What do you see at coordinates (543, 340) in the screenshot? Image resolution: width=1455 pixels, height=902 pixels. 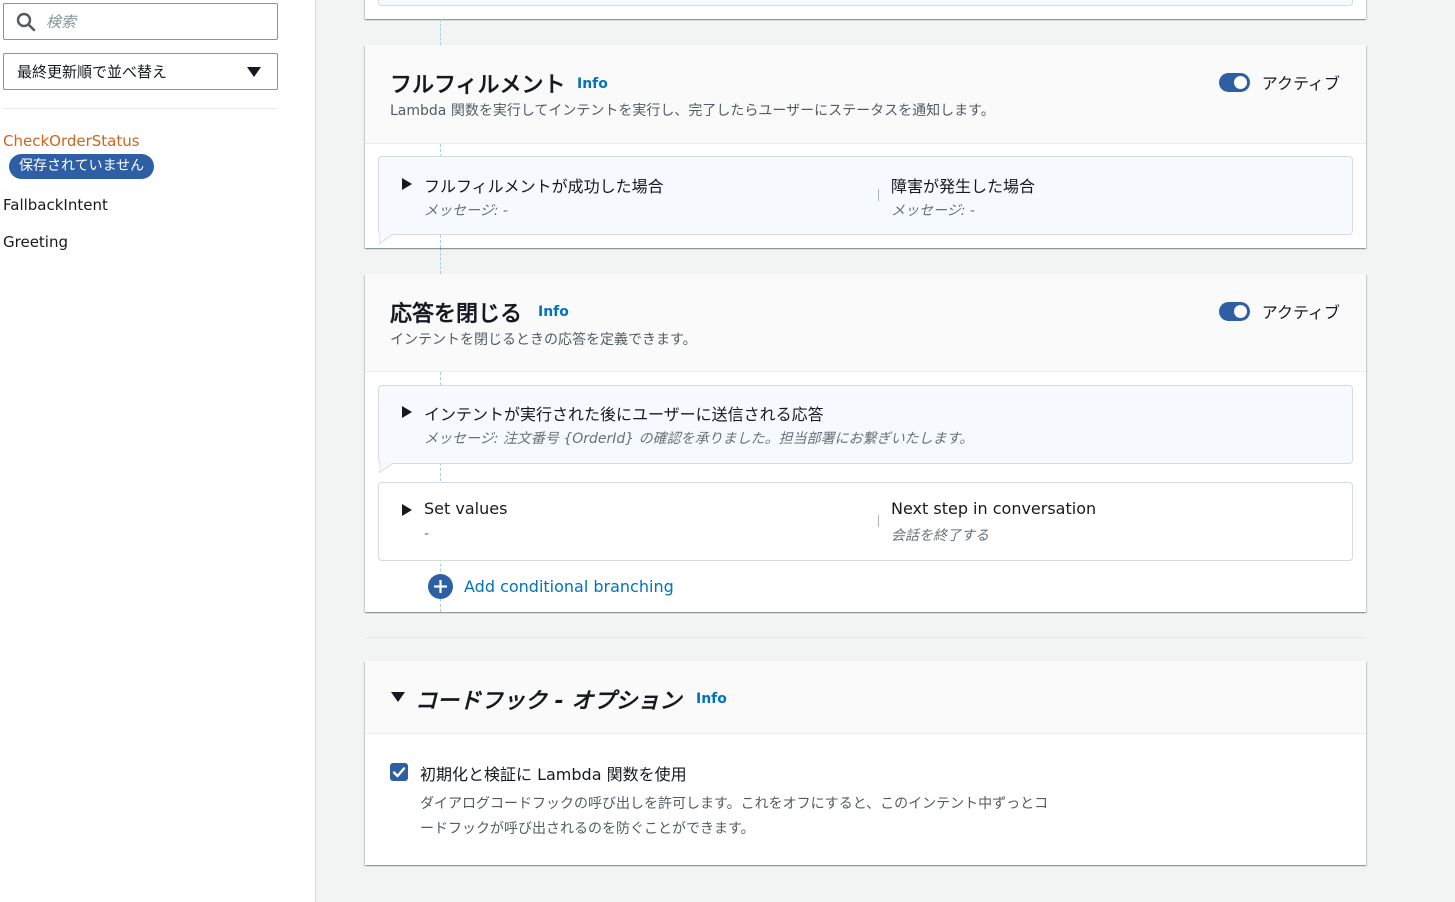 I see `closing-description: インテントを閉じるときの応答を定義できます。` at bounding box center [543, 340].